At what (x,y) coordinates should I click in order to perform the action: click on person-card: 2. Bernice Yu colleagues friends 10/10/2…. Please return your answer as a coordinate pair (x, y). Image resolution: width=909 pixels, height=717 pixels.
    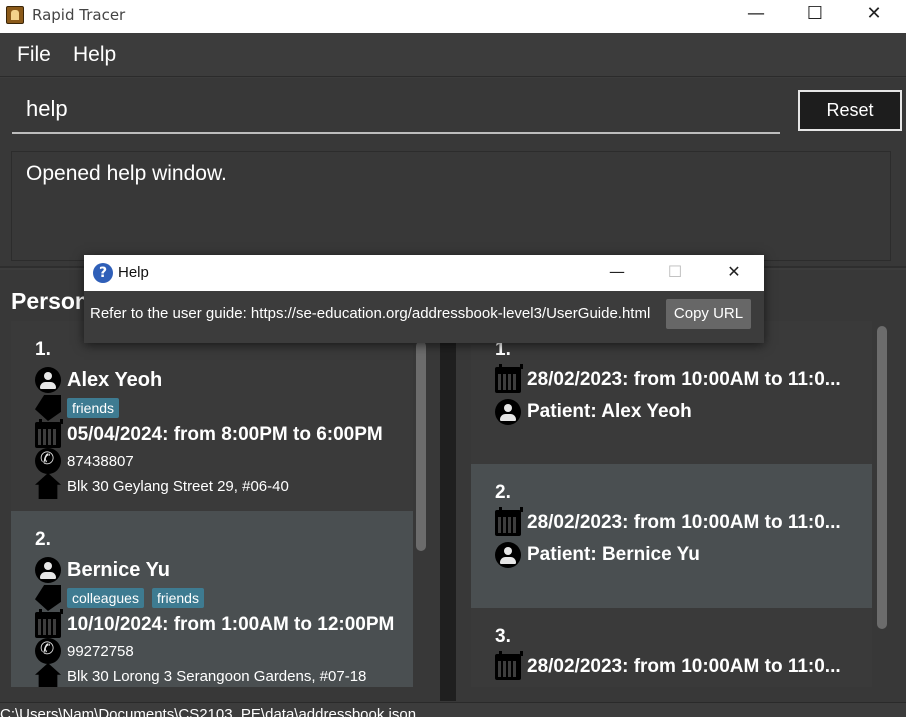
    Looking at the image, I should click on (212, 599).